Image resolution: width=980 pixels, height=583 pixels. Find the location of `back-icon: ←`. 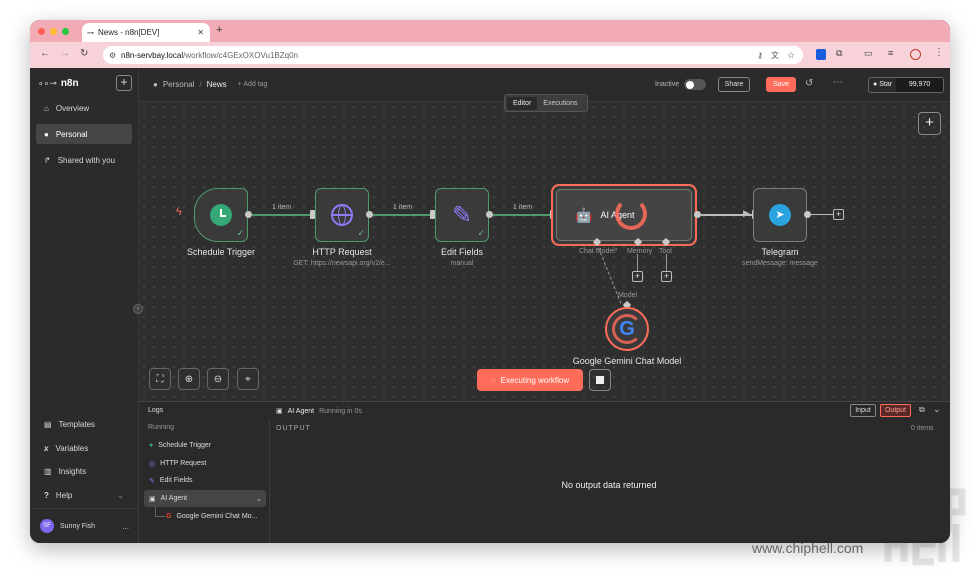

back-icon: ← is located at coordinates (45, 53).